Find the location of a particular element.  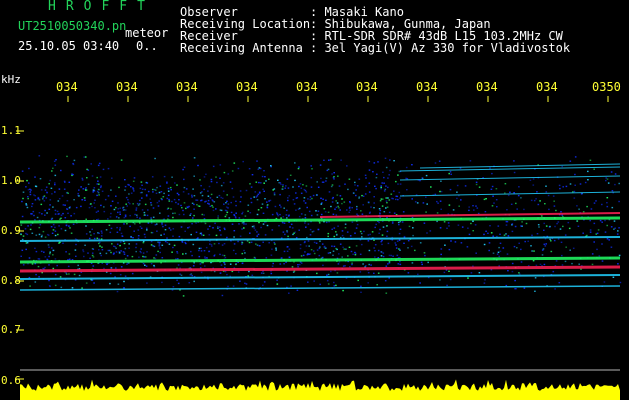

carrier-band is located at coordinates (470, 215).